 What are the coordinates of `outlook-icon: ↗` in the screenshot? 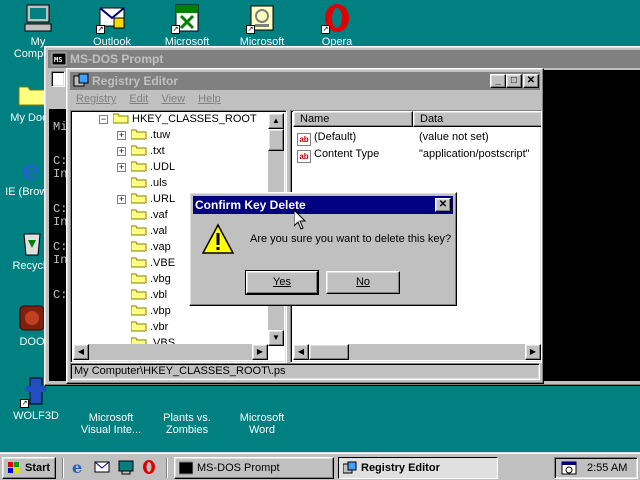 It's located at (112, 18).